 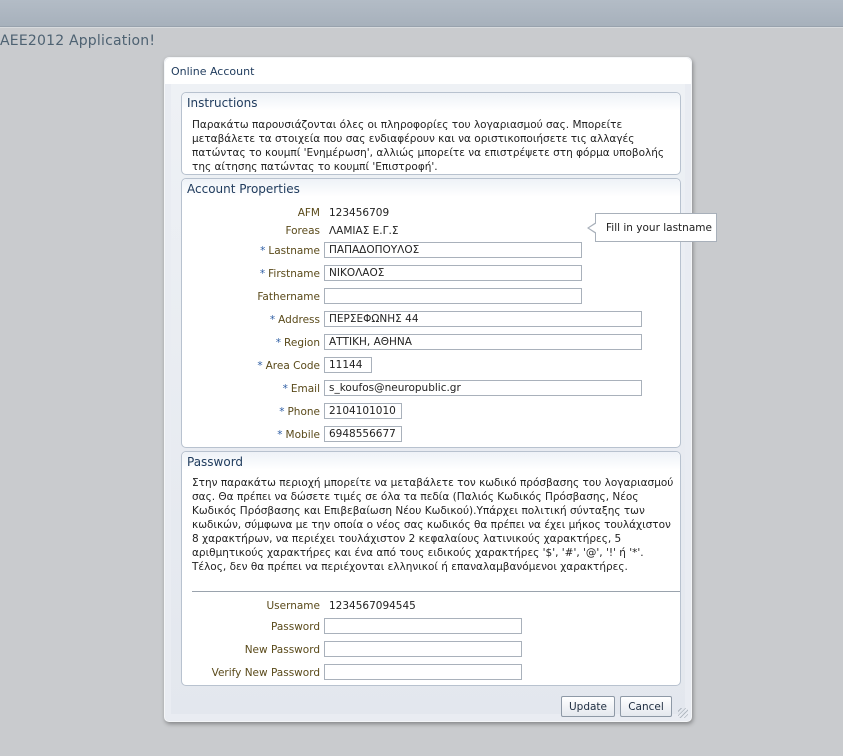 I want to click on area-code-row: * Area Code, so click(x=431, y=366).